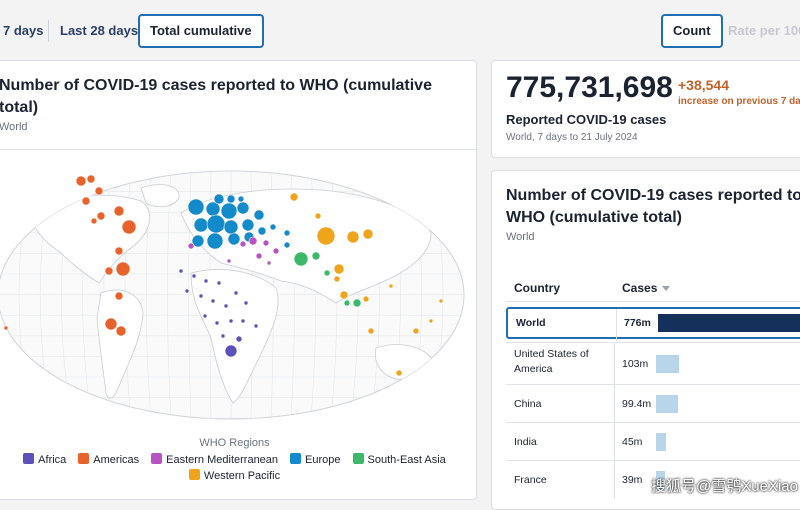  What do you see at coordinates (315, 460) in the screenshot?
I see `legend-item: Europe` at bounding box center [315, 460].